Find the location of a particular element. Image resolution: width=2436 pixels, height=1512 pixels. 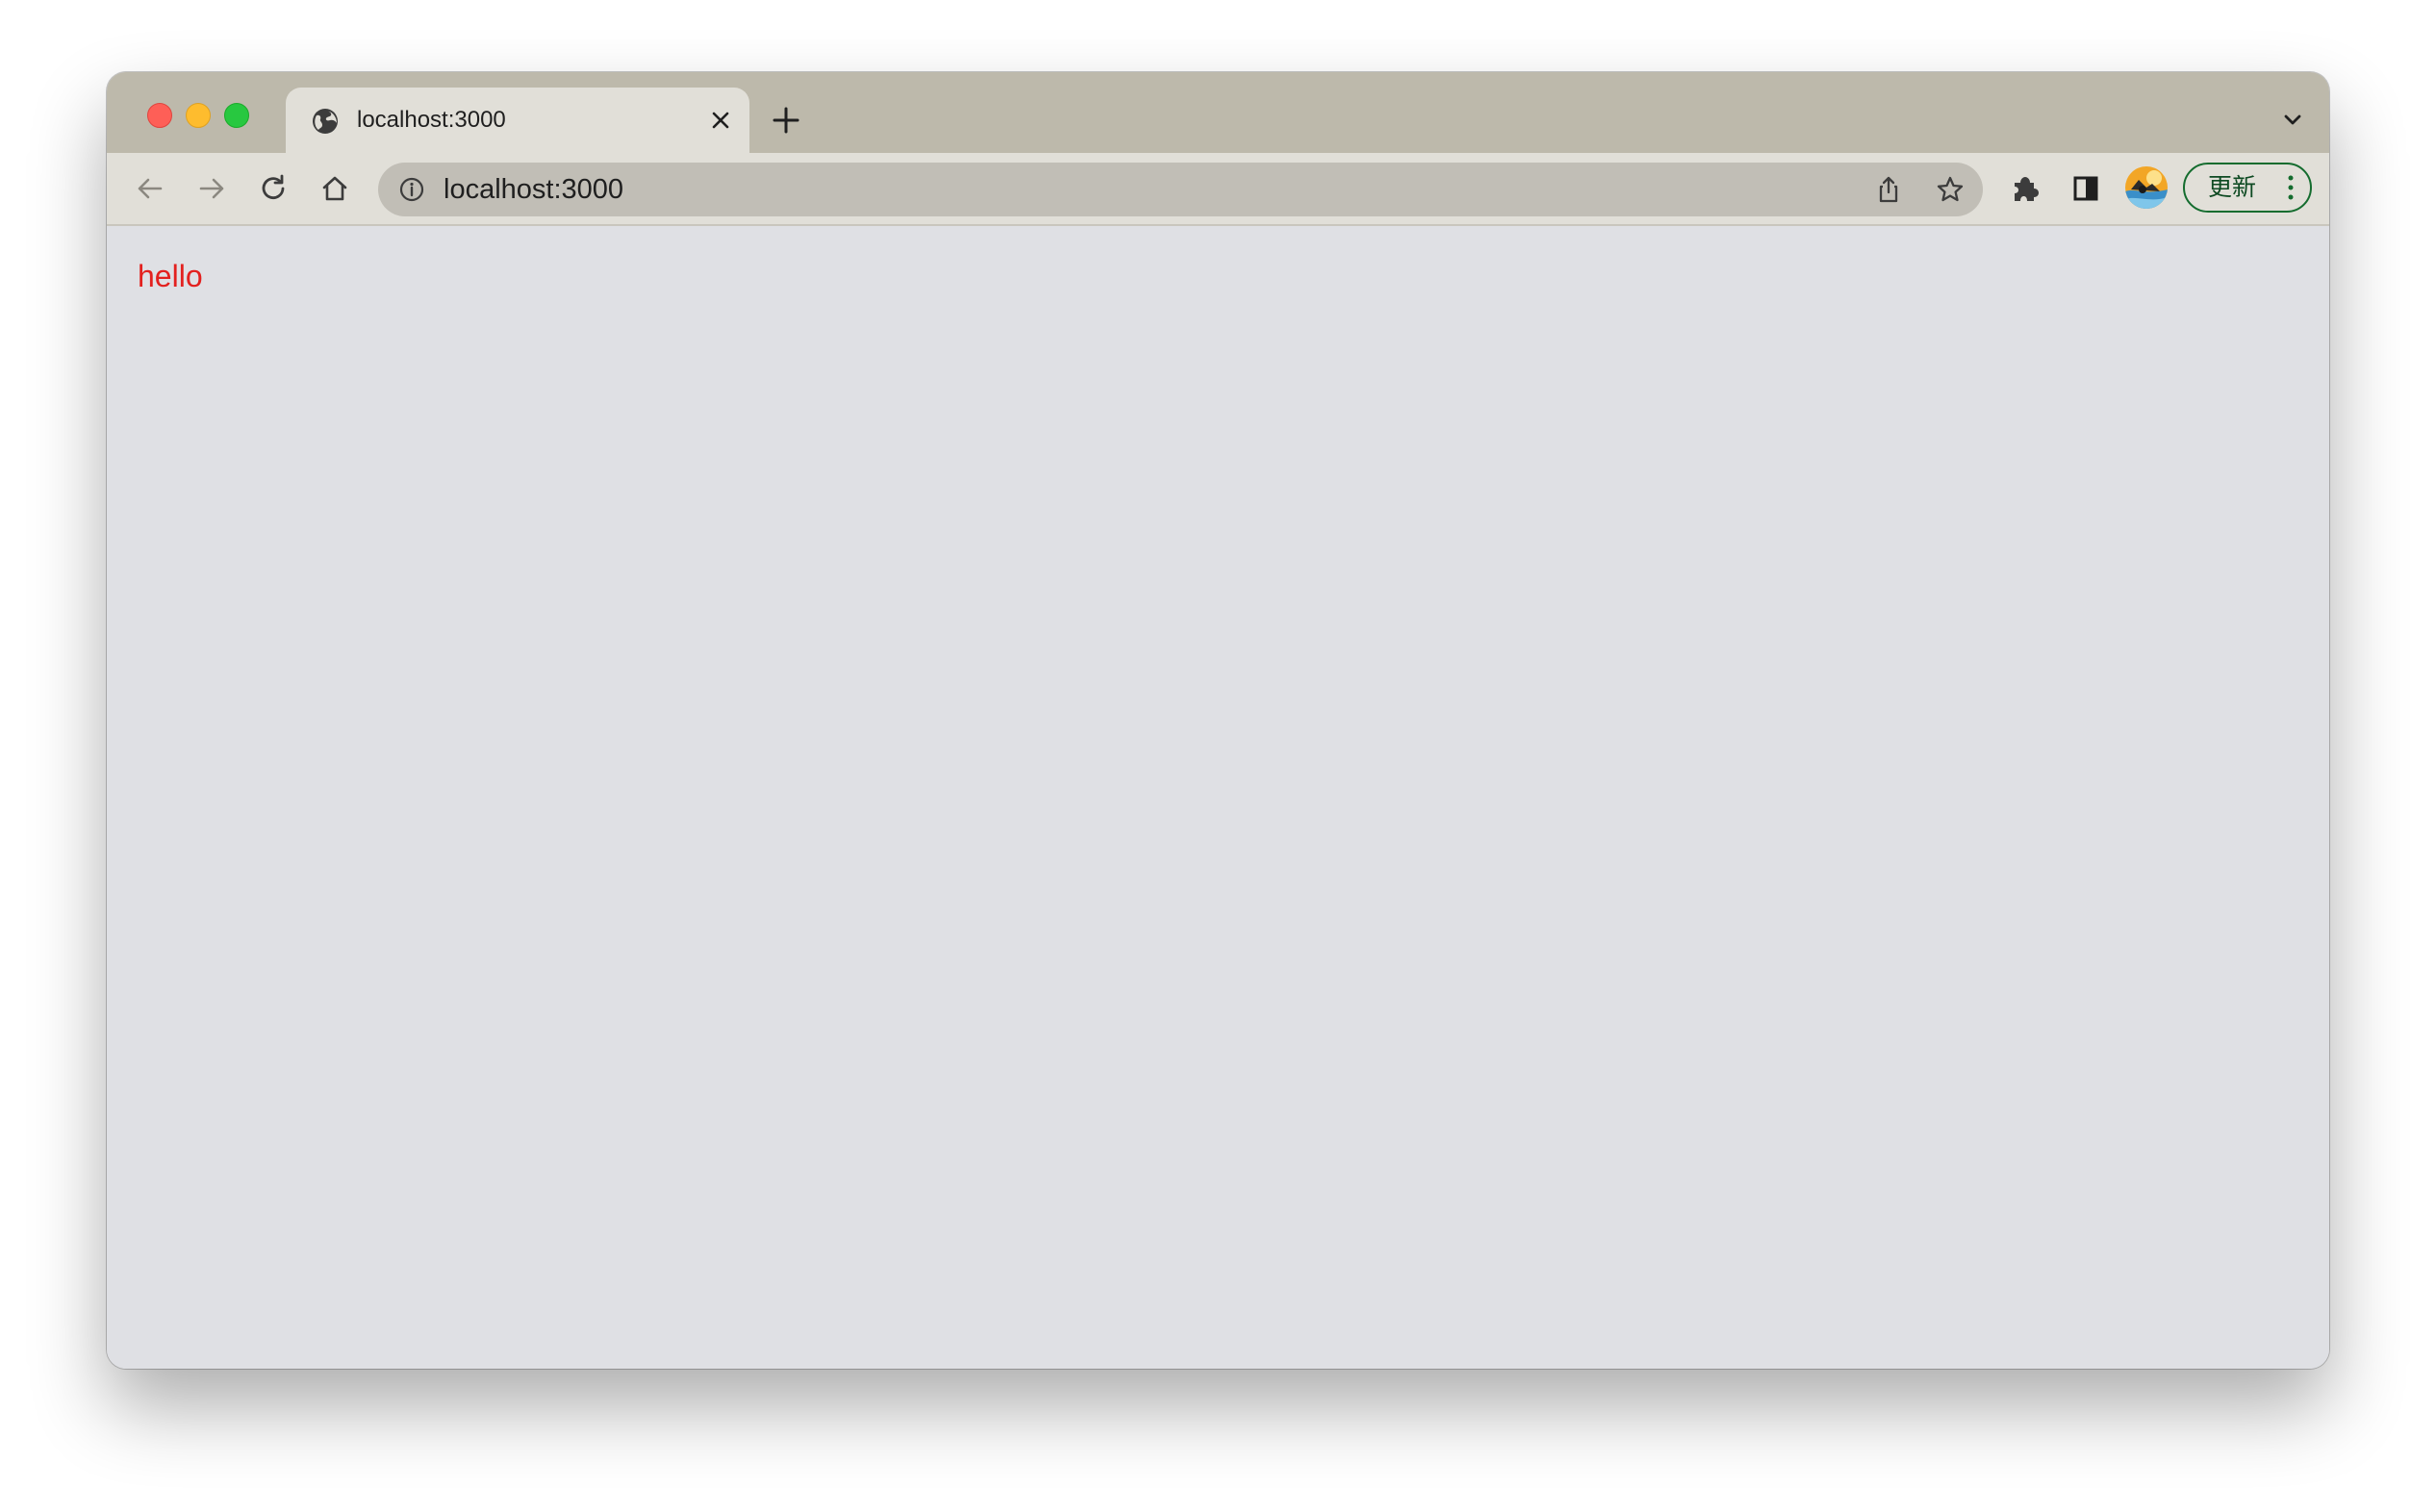

toolbar: localhost:3000 更新 is located at coordinates (1218, 190).